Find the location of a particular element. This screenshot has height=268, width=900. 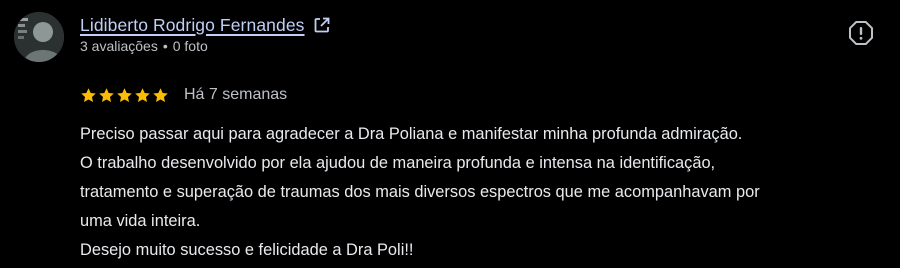

author-name-link: Lidiberto Rodrigo Fernandes is located at coordinates (192, 25).